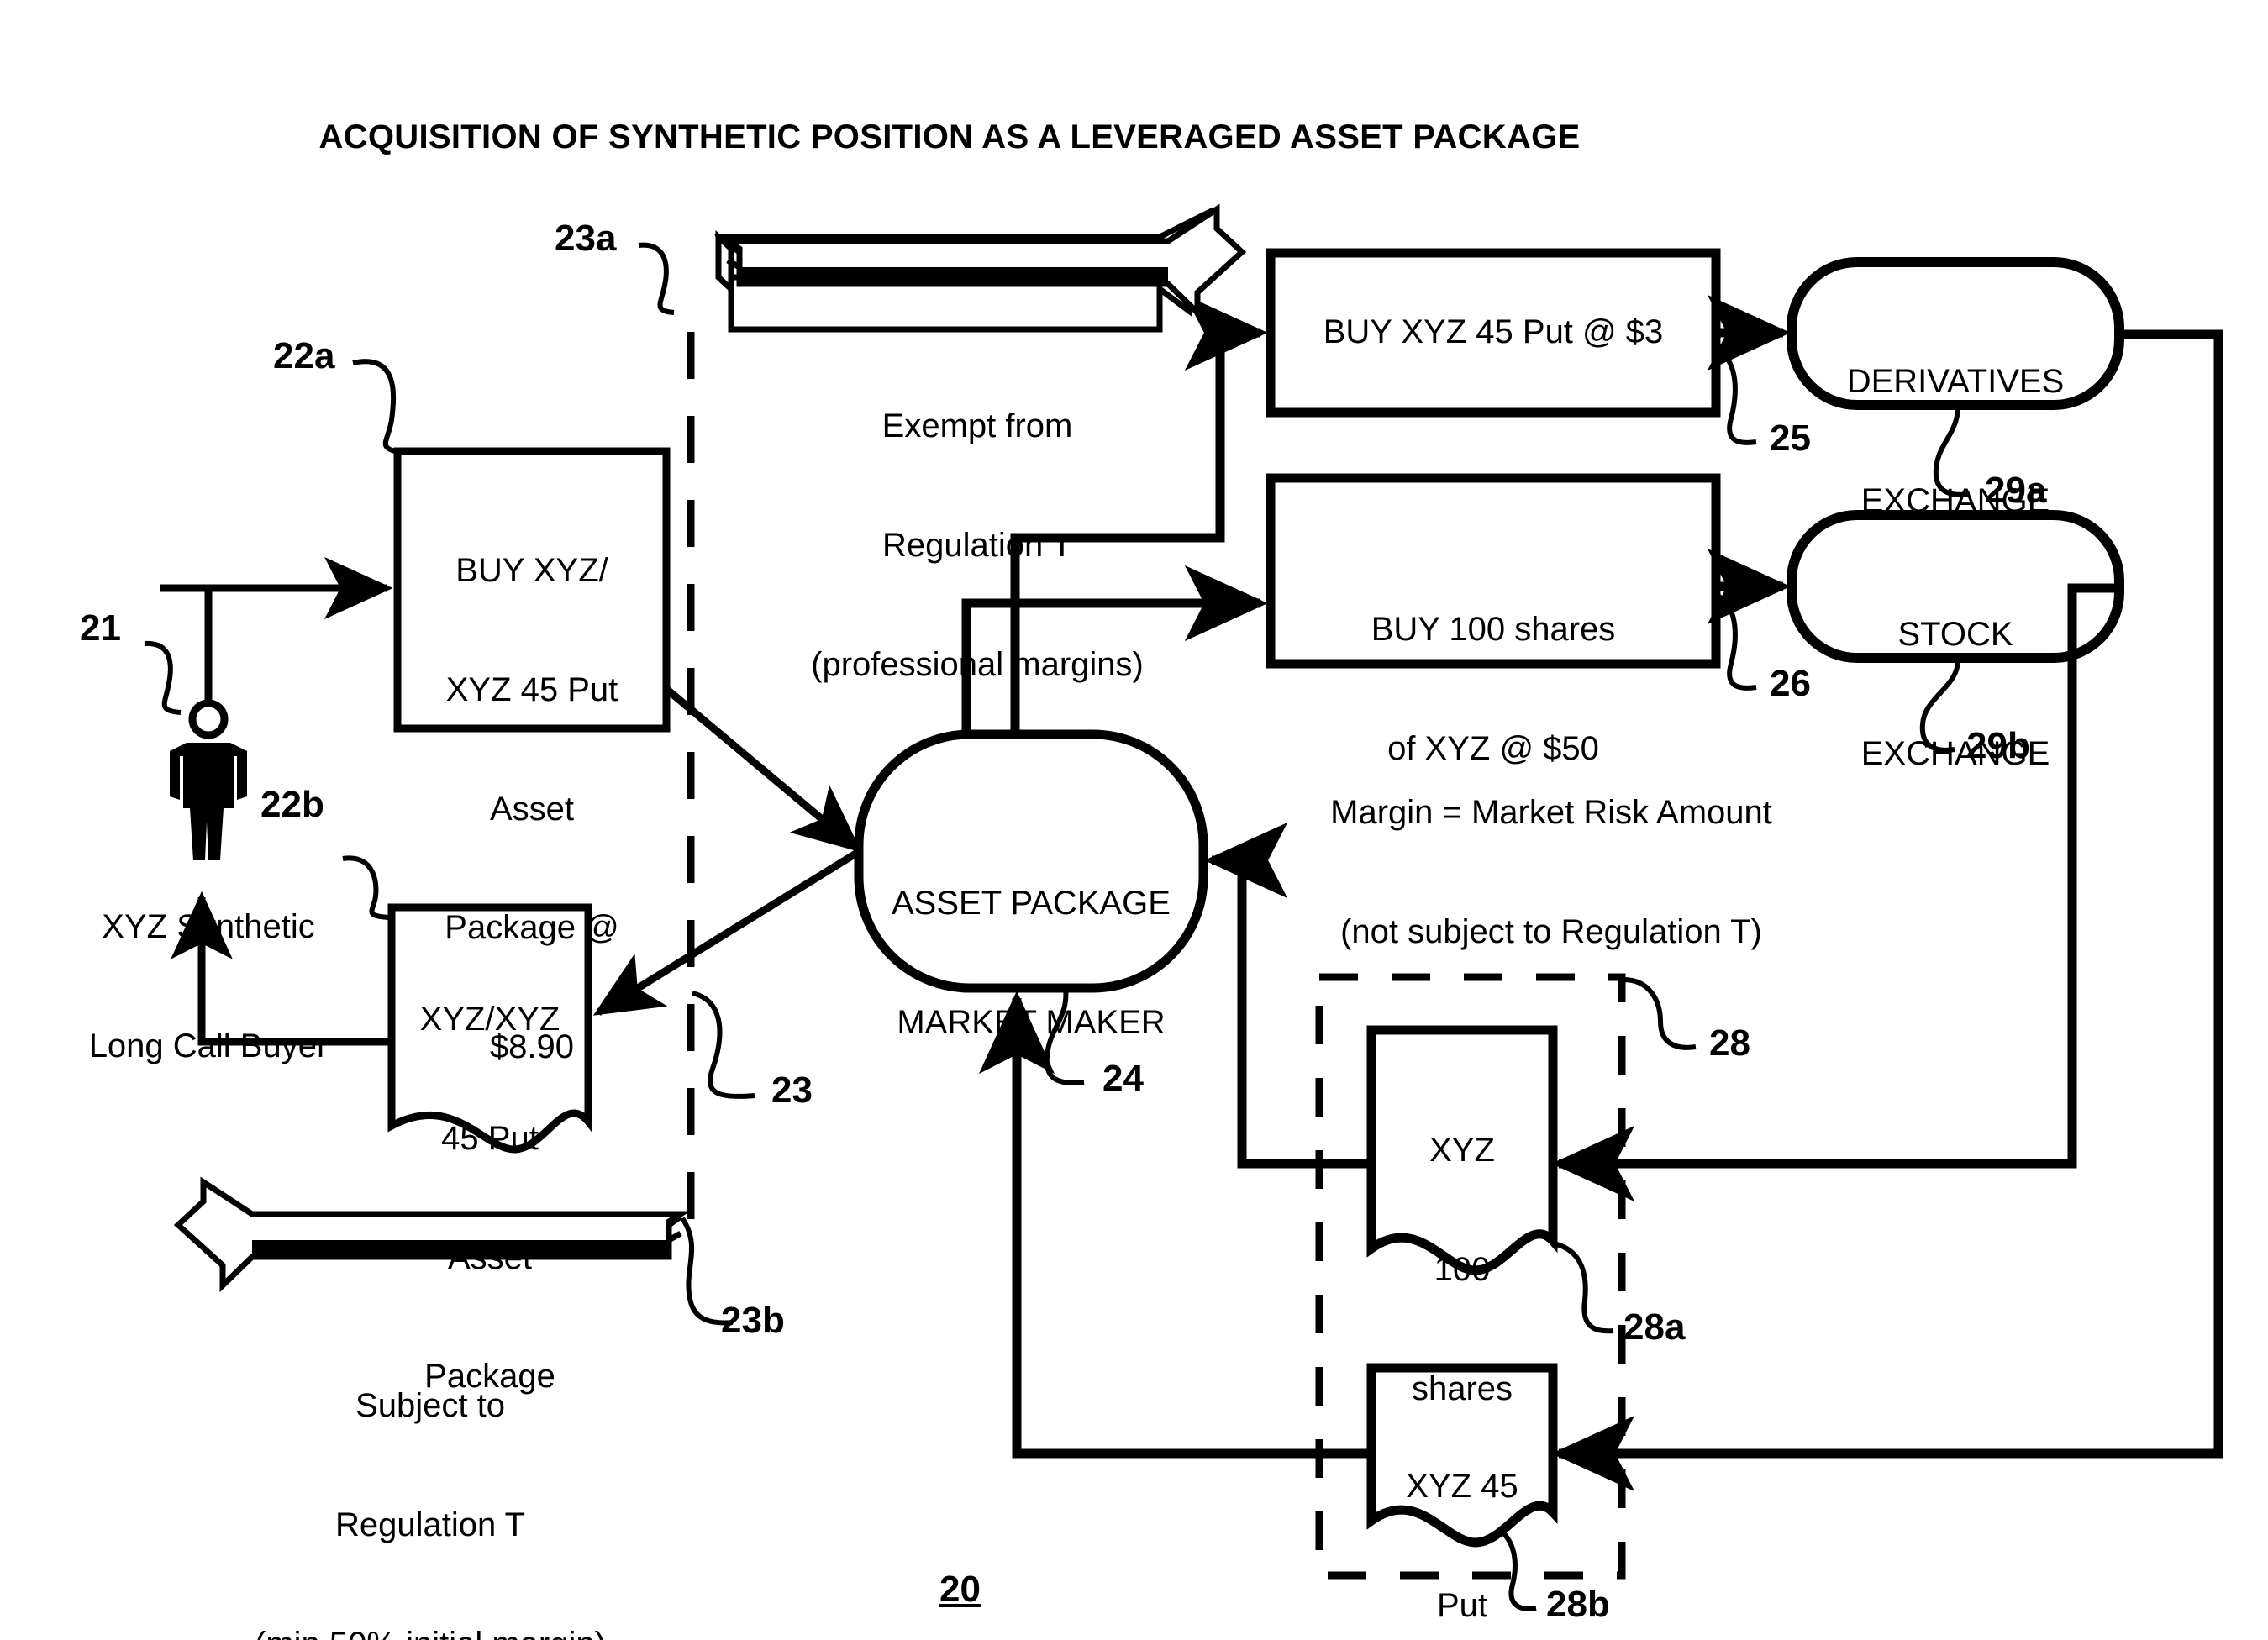 This screenshot has width=2268, height=1640. Describe the element at coordinates (1790, 438) in the screenshot. I see `ref-25: 25` at that location.